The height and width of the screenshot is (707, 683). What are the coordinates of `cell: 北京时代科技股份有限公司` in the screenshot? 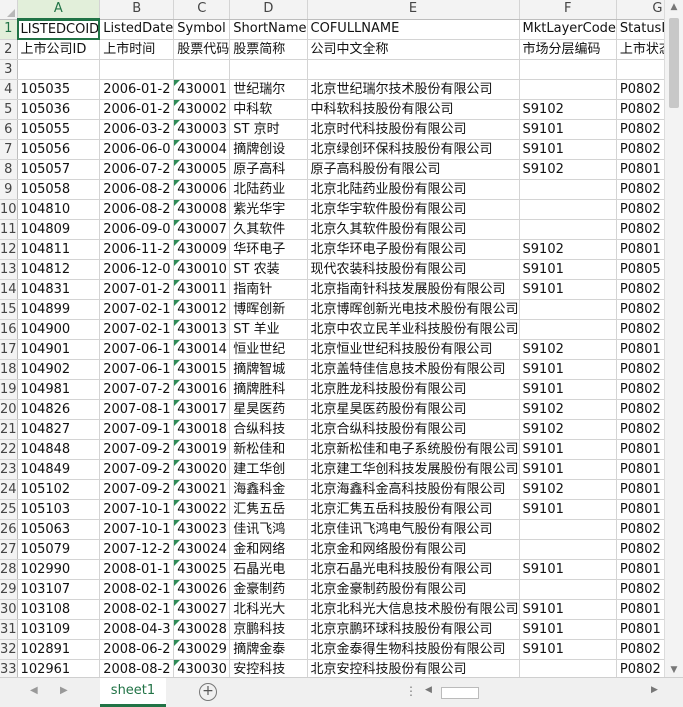 It's located at (413, 129).